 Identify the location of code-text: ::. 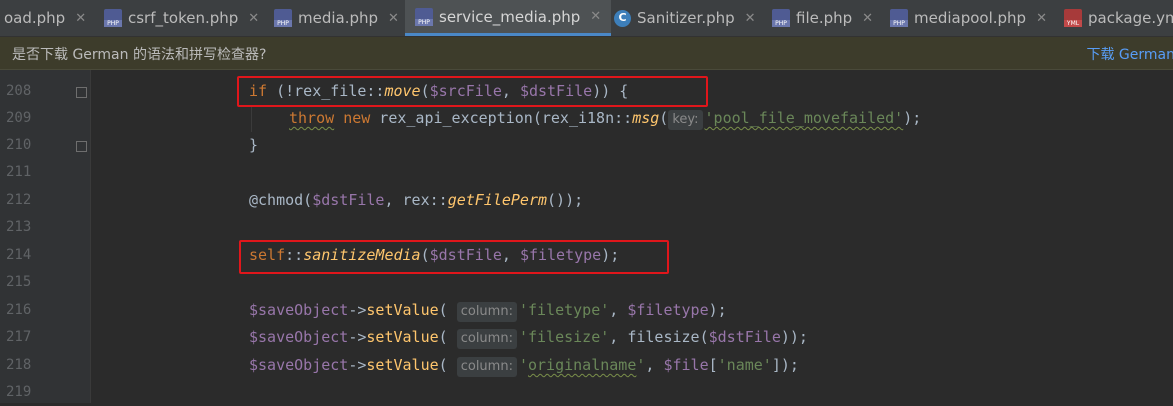
(294, 255).